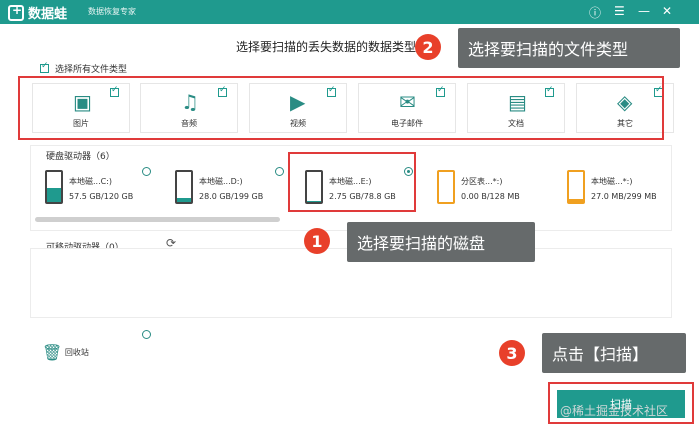 Image resolution: width=699 pixels, height=426 pixels. Describe the element at coordinates (44, 67) in the screenshot. I see `select-all-checkbox` at that location.